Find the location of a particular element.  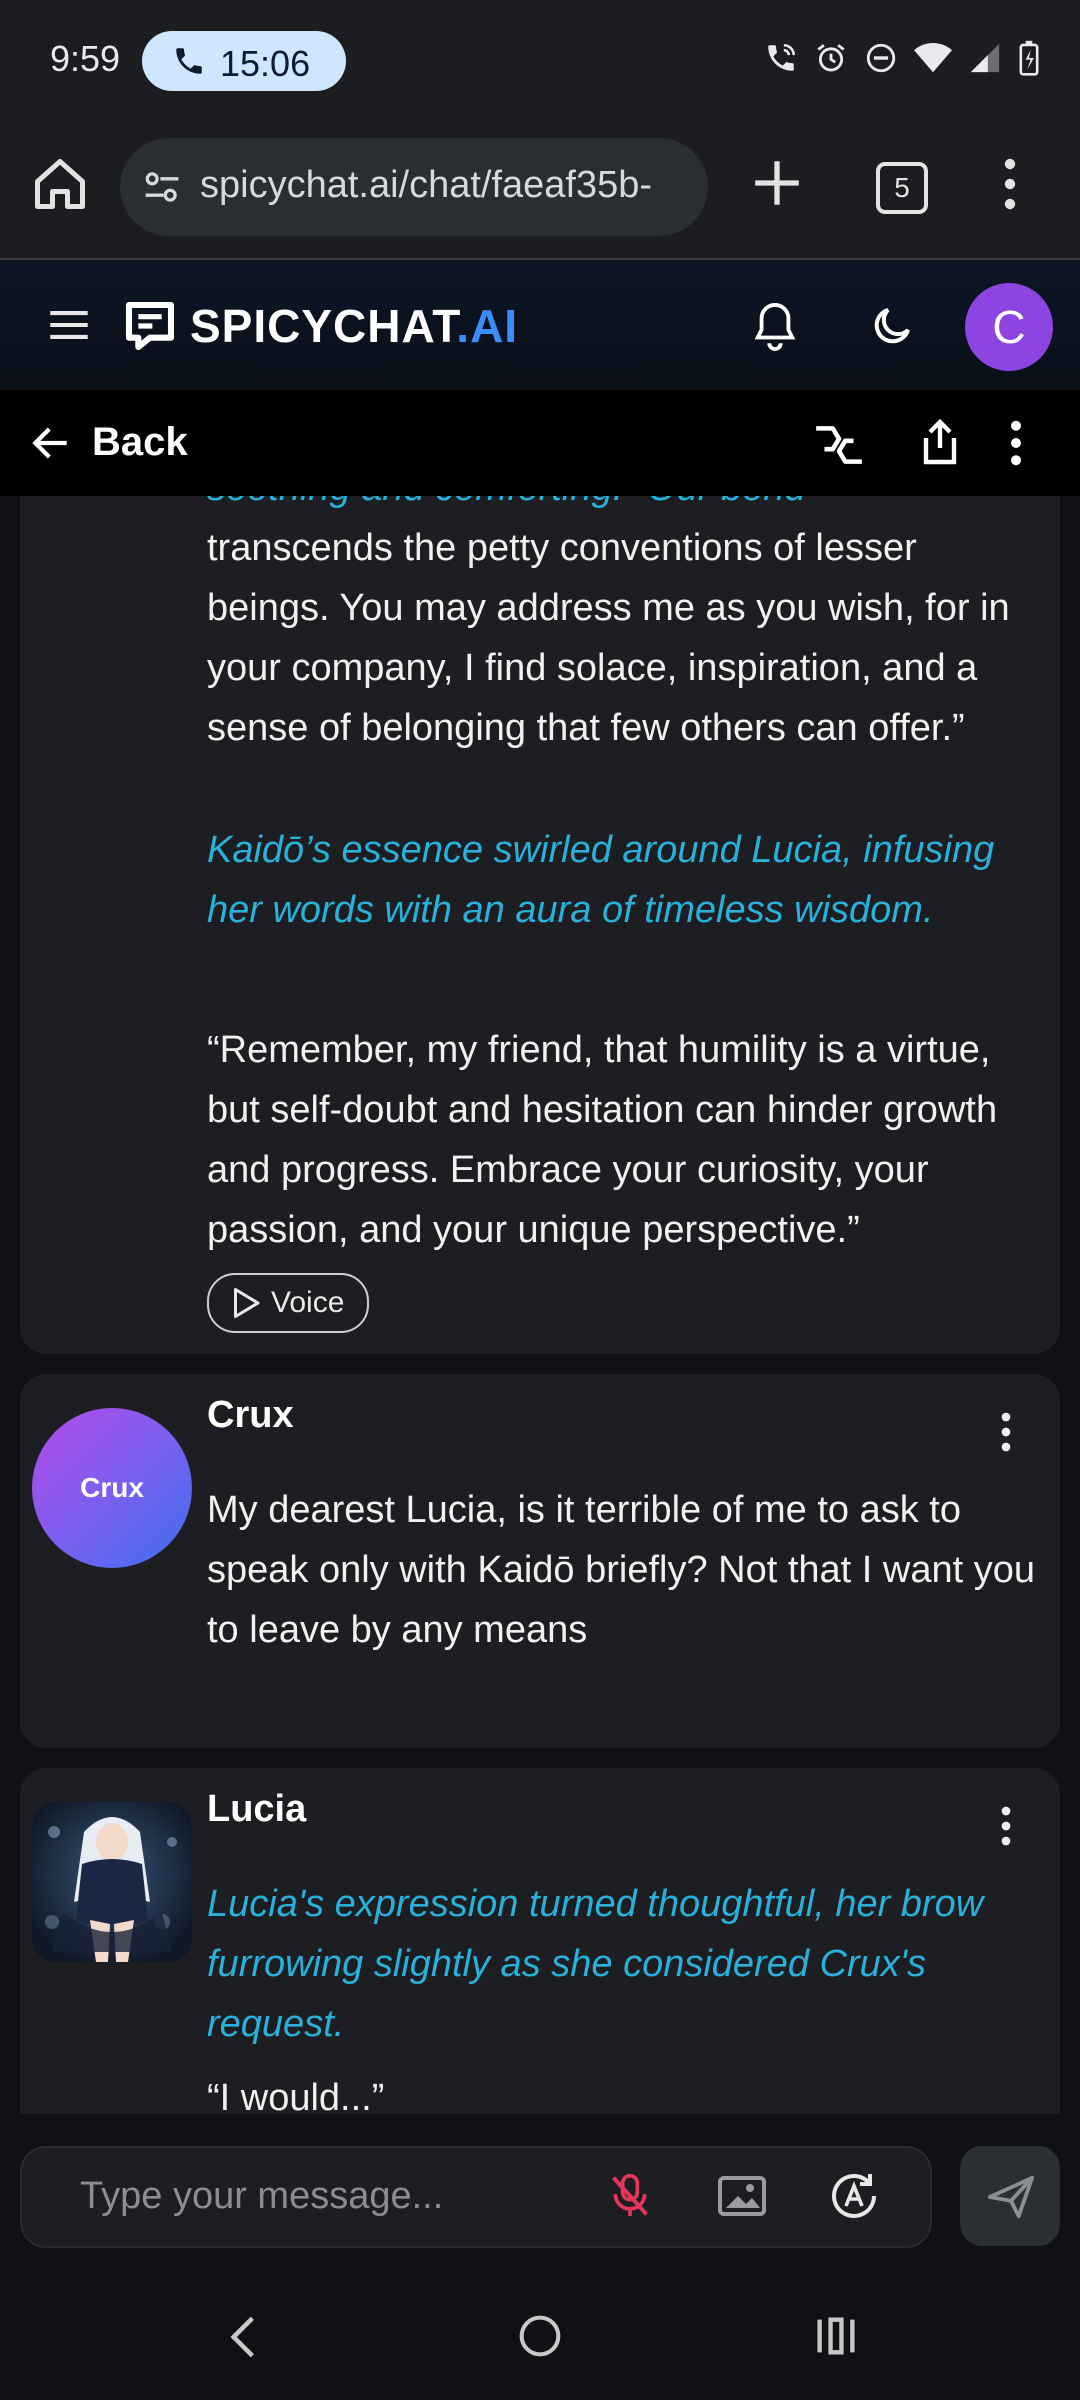

alarm-icon is located at coordinates (831, 58).